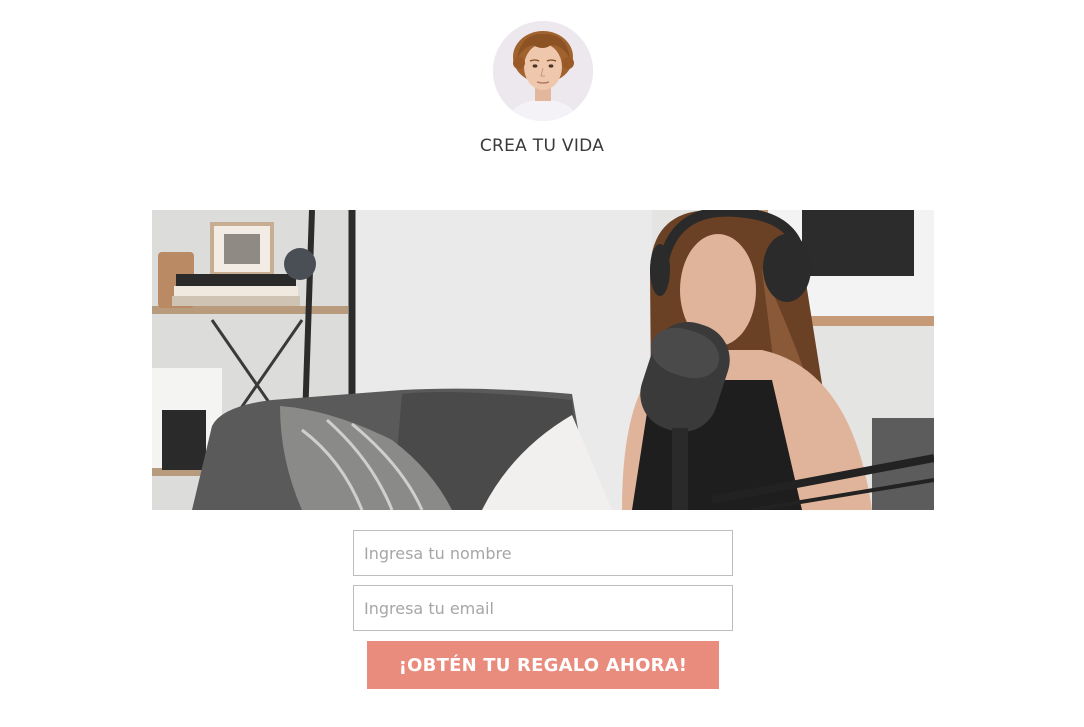  Describe the element at coordinates (543, 608) in the screenshot. I see `email-input` at that location.